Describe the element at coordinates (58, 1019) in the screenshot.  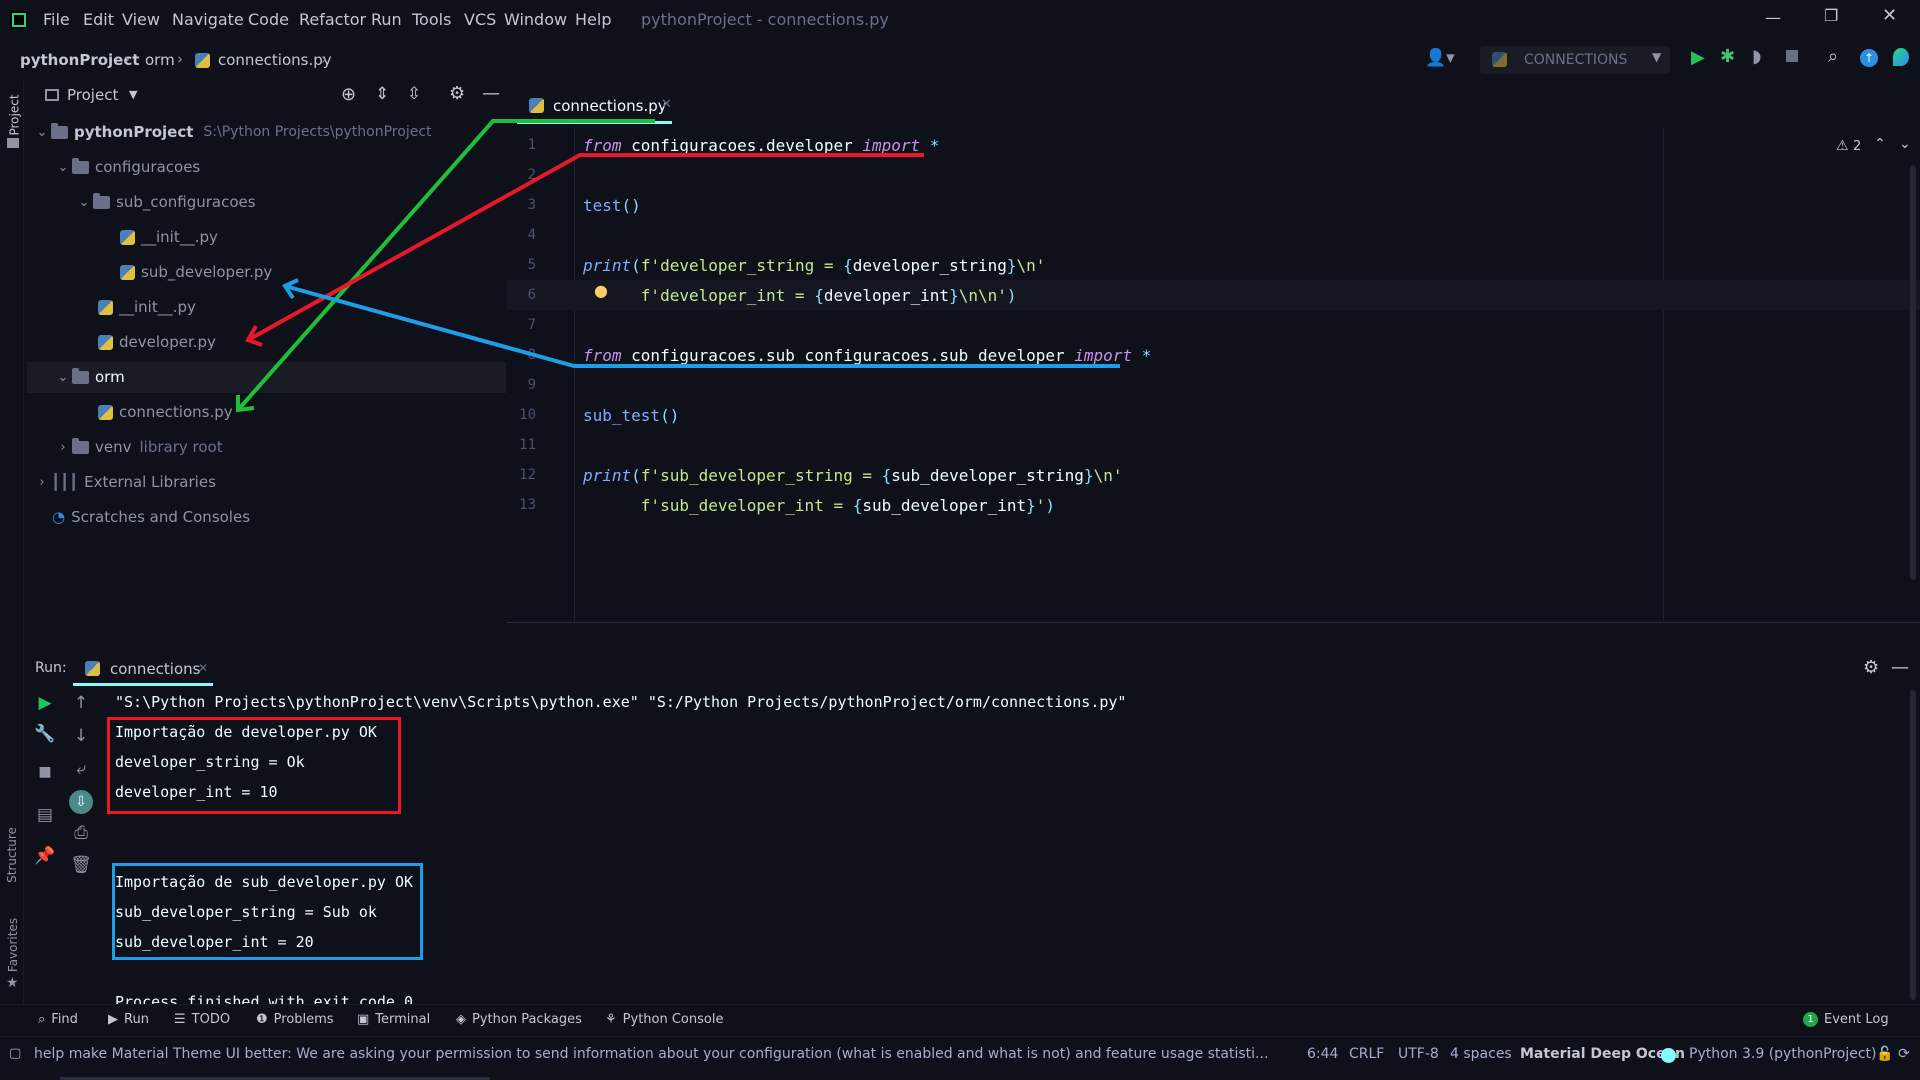
I see `bottom-tab-find: ⌕ Find` at that location.